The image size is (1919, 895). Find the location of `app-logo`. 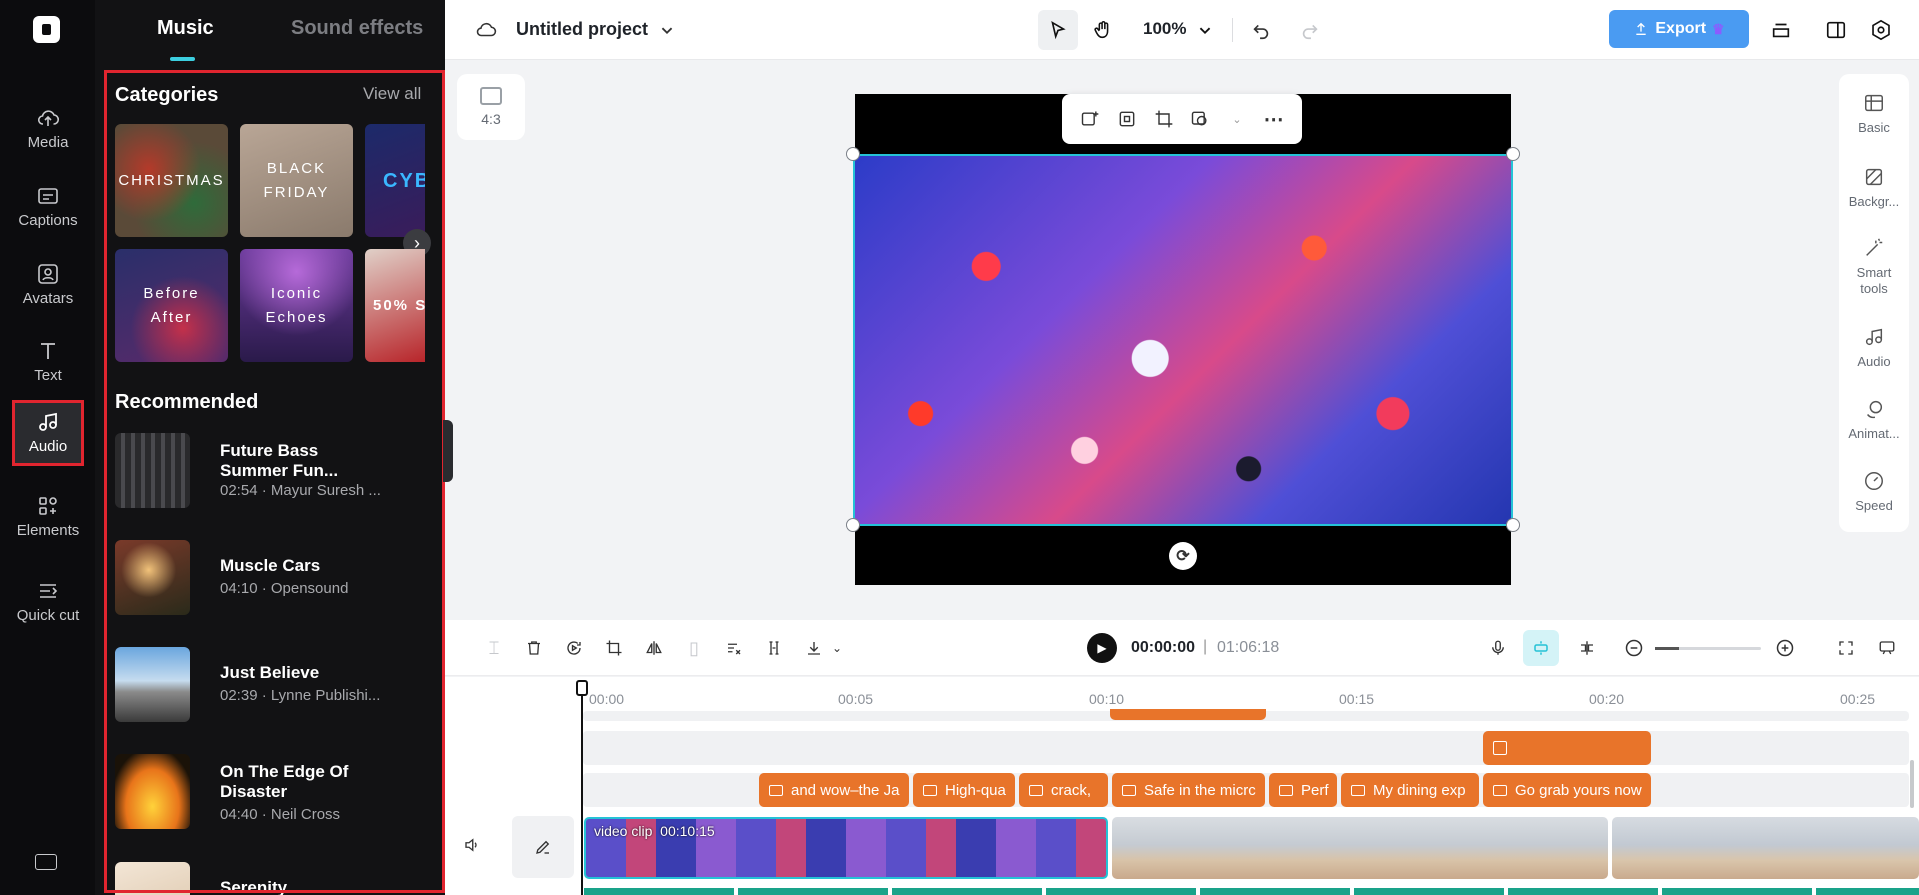

app-logo is located at coordinates (46, 29).